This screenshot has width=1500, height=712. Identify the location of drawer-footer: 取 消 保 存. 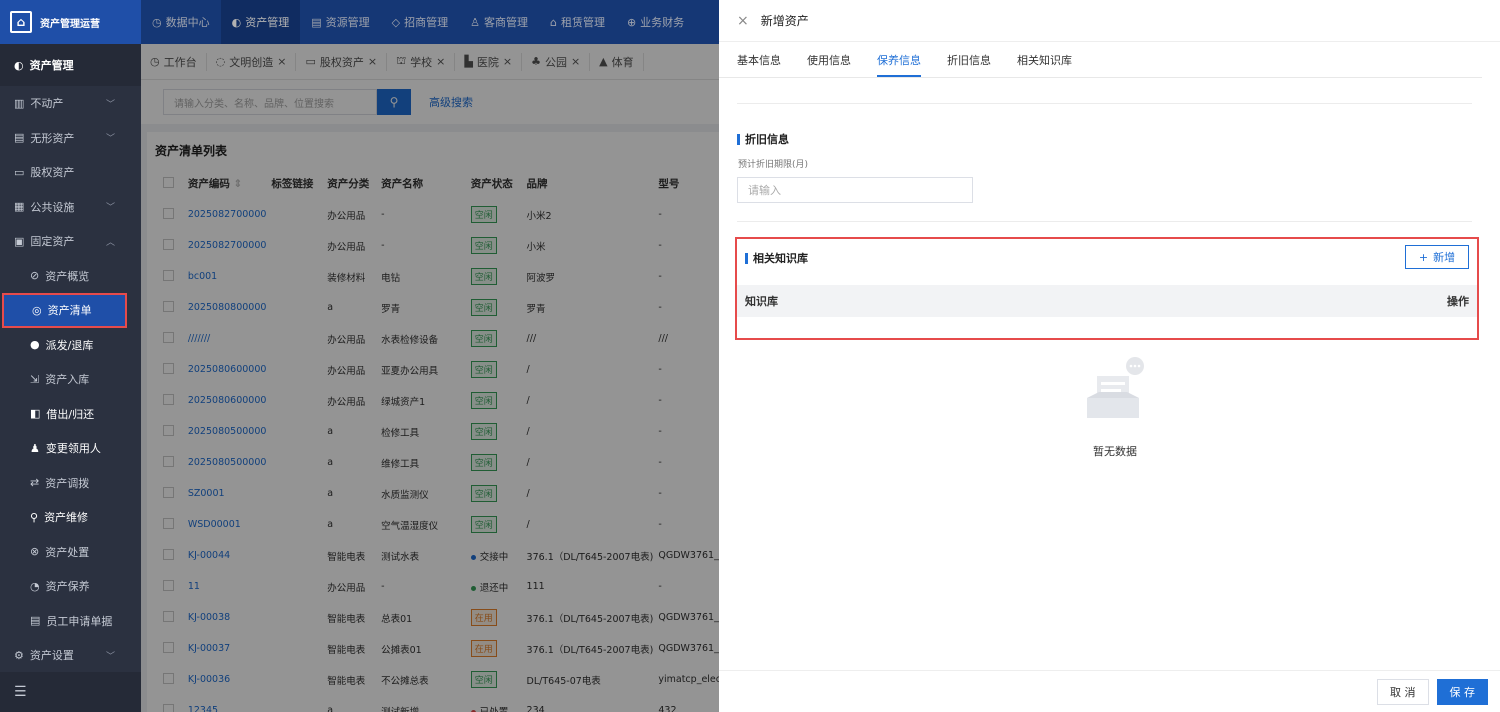
(1109, 691).